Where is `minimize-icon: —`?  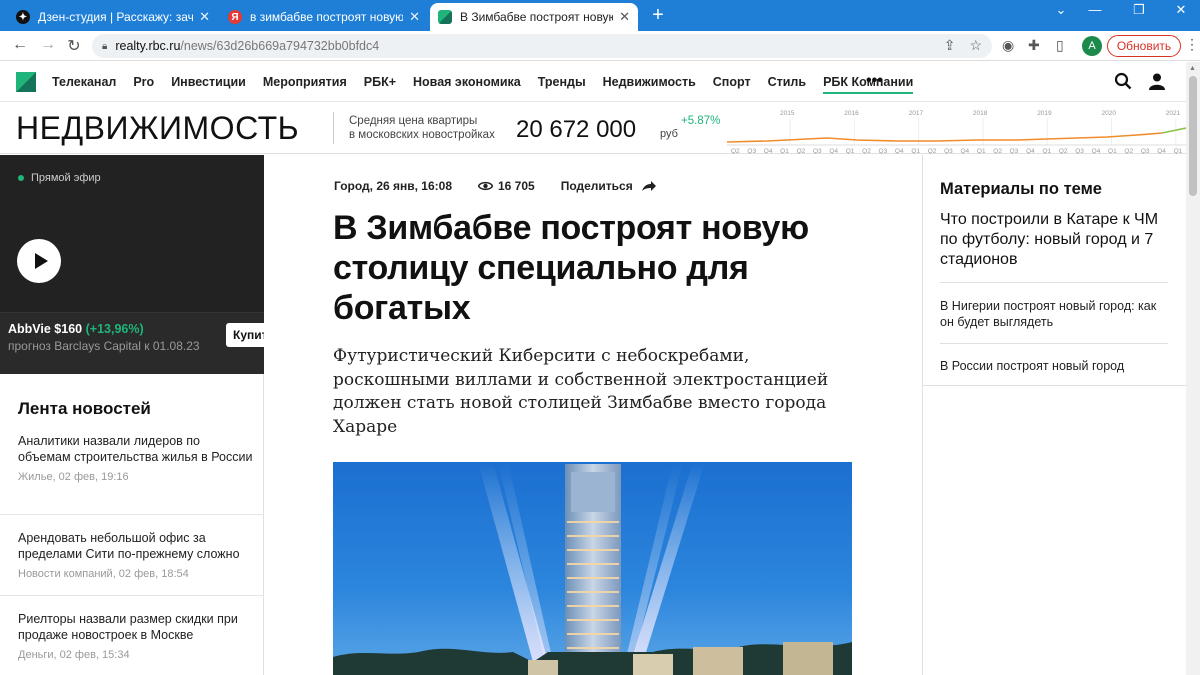
minimize-icon: — is located at coordinates (1095, 9).